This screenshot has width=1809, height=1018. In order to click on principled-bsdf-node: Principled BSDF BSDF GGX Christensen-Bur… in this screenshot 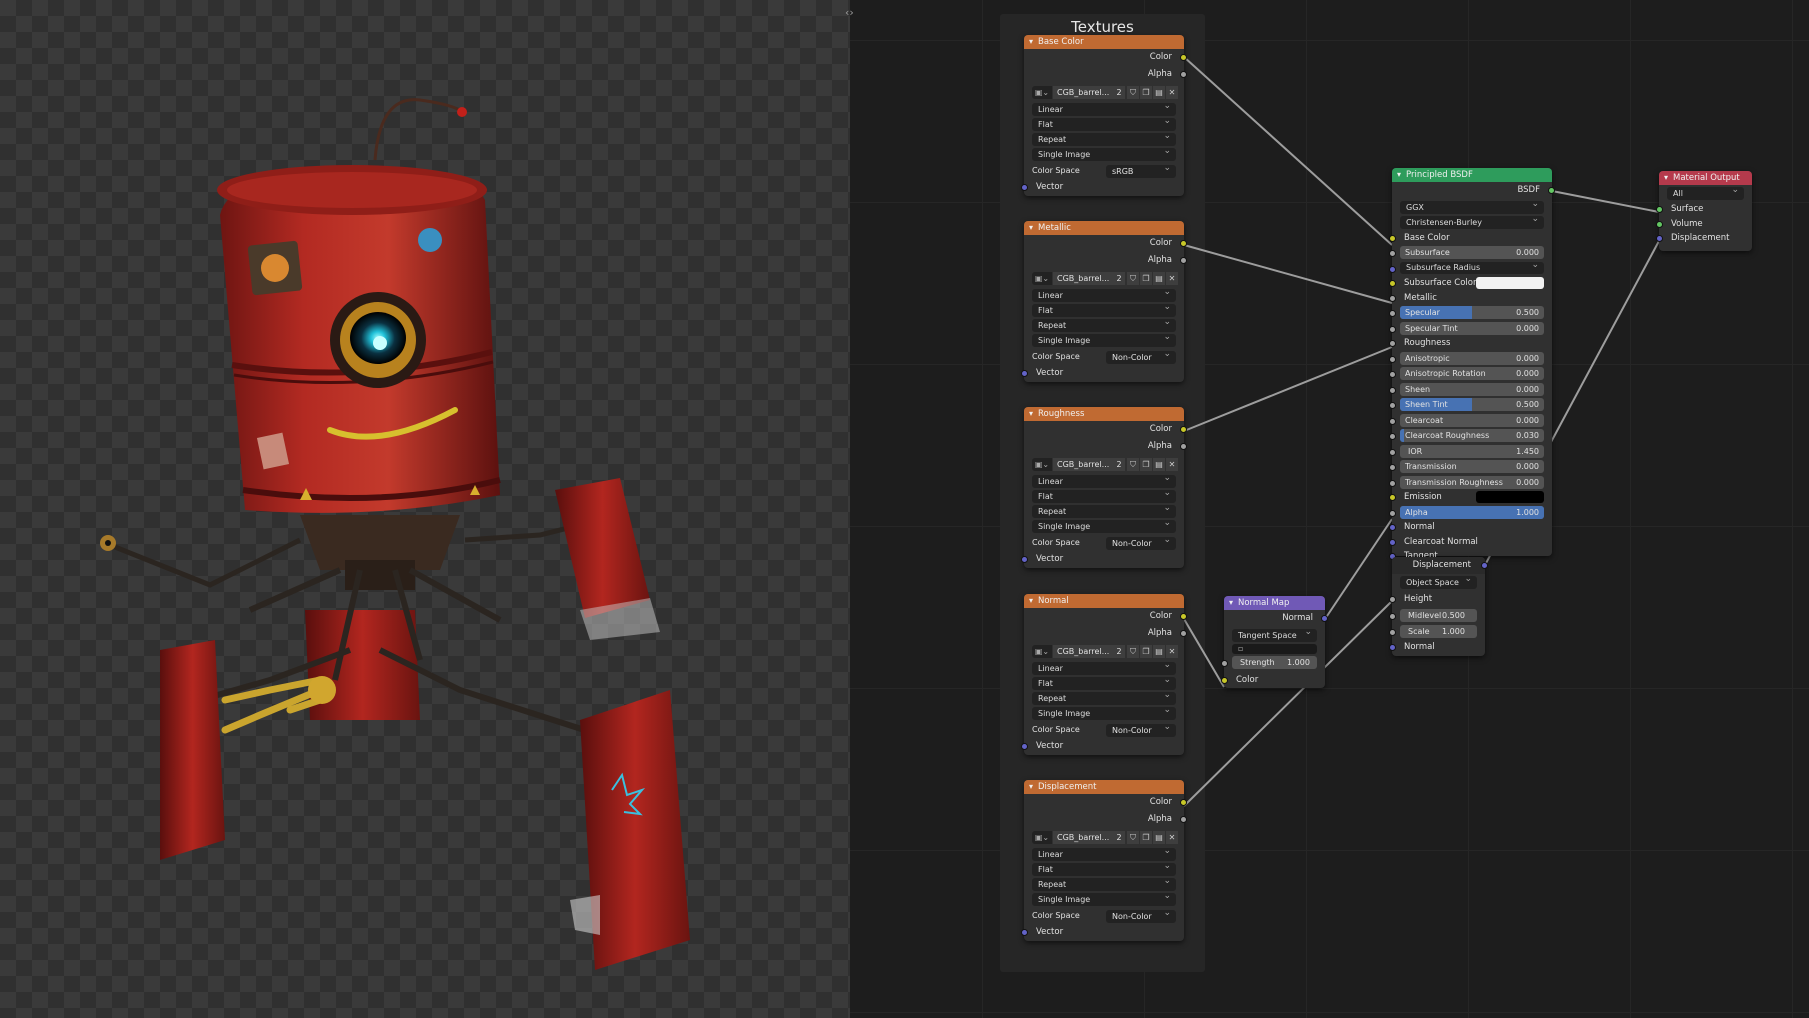, I will do `click(1472, 364)`.